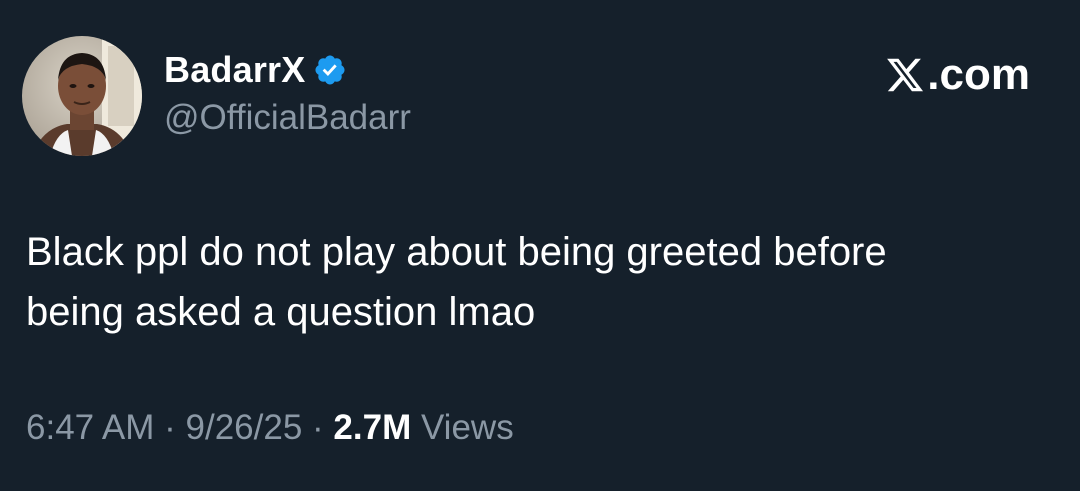 This screenshot has height=491, width=1080. What do you see at coordinates (234, 70) in the screenshot?
I see `author-display-name: BadarrX` at bounding box center [234, 70].